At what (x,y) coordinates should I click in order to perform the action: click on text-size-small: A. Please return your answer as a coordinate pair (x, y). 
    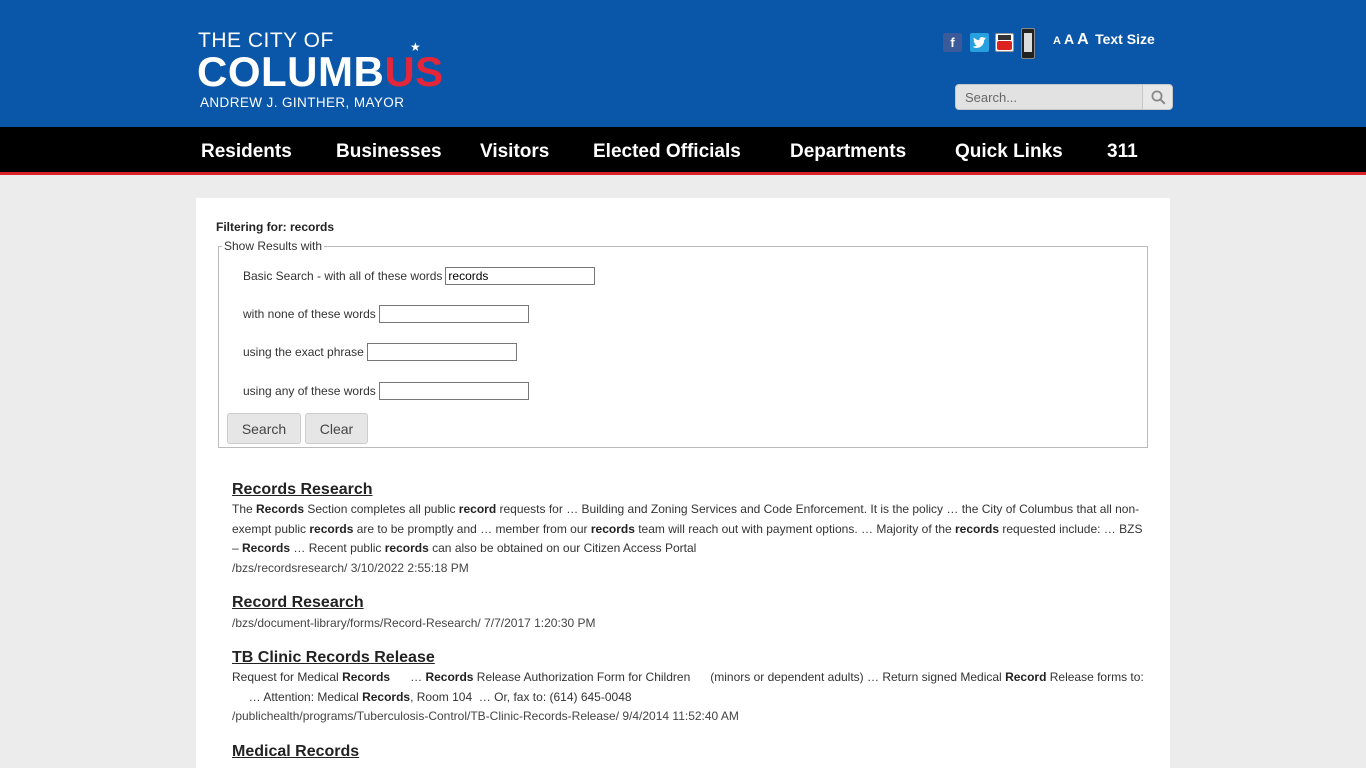
    Looking at the image, I should click on (1057, 41).